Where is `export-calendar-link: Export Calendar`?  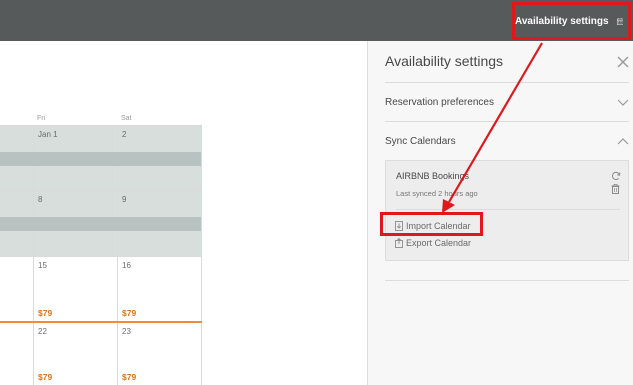
export-calendar-link: Export Calendar is located at coordinates (433, 243).